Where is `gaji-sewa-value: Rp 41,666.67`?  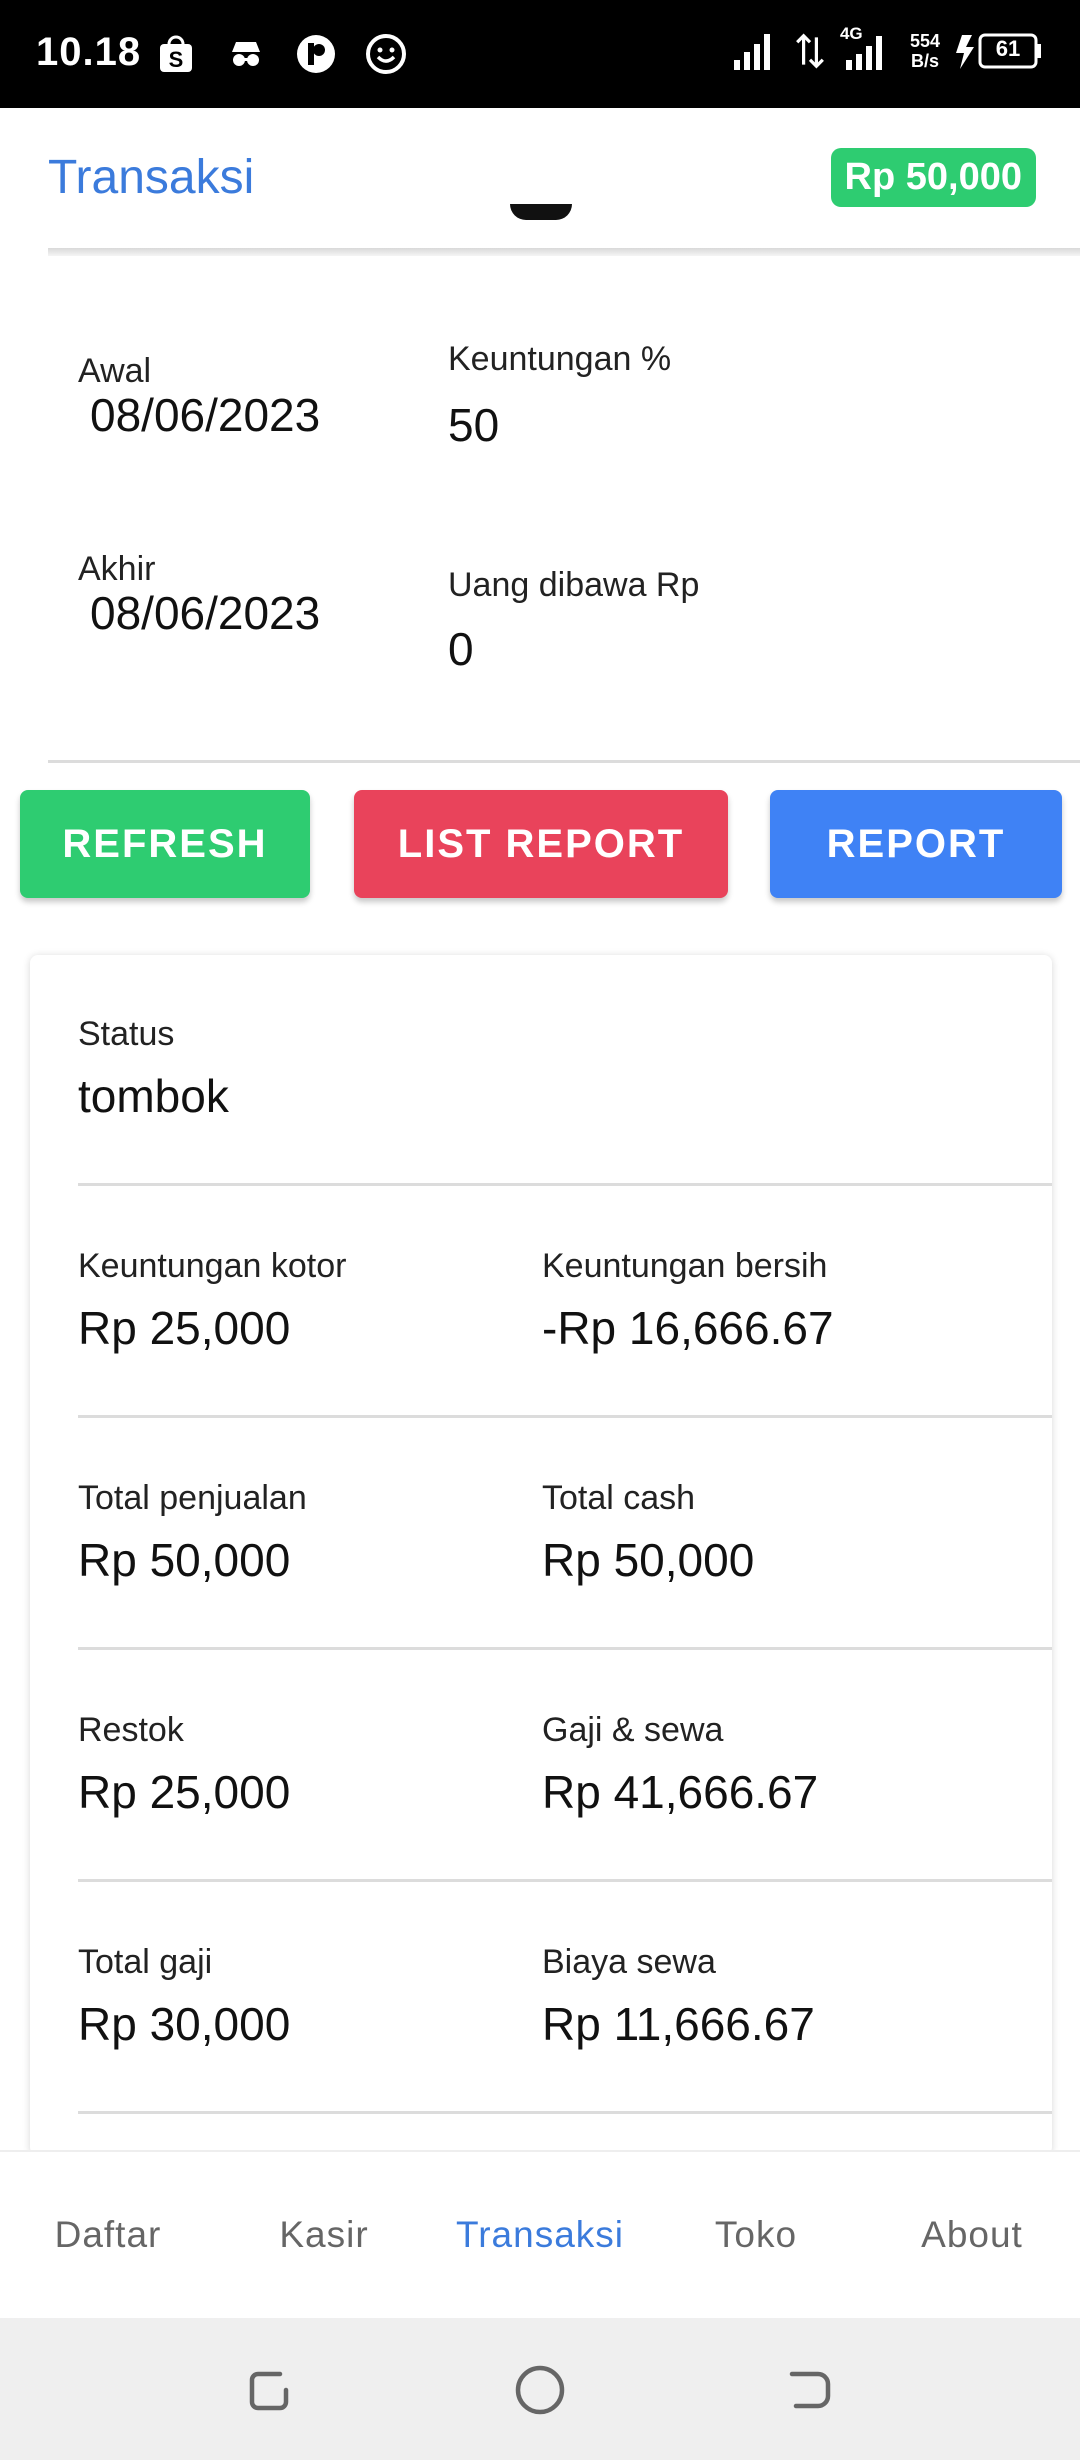 gaji-sewa-value: Rp 41,666.67 is located at coordinates (680, 1792).